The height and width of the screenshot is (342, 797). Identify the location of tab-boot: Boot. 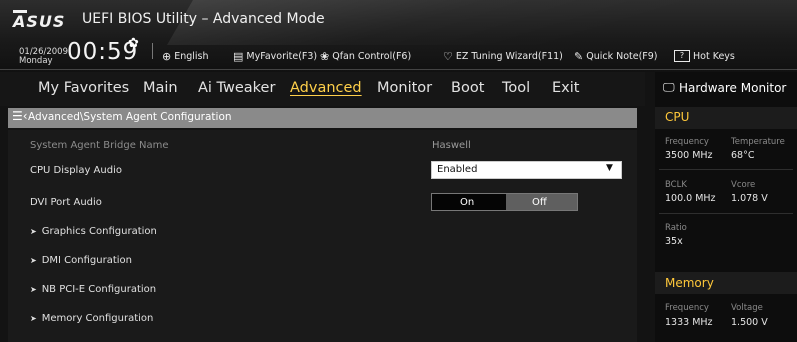
(467, 88).